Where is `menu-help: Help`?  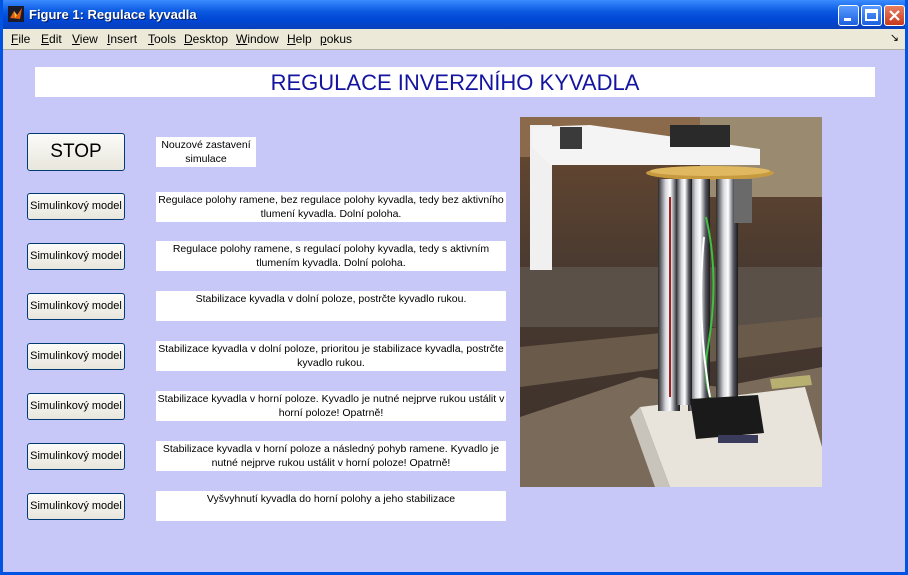 menu-help: Help is located at coordinates (299, 39).